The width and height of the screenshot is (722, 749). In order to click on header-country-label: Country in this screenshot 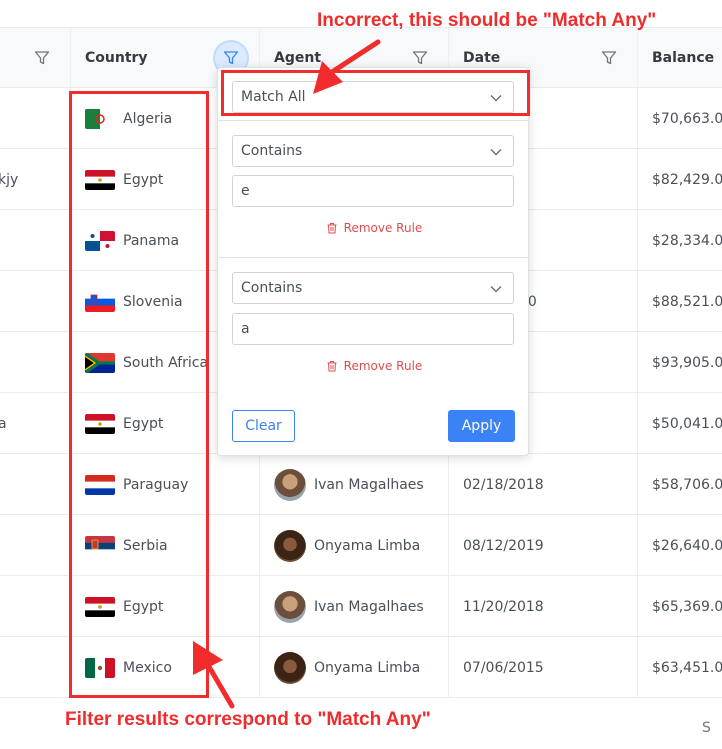, I will do `click(116, 58)`.